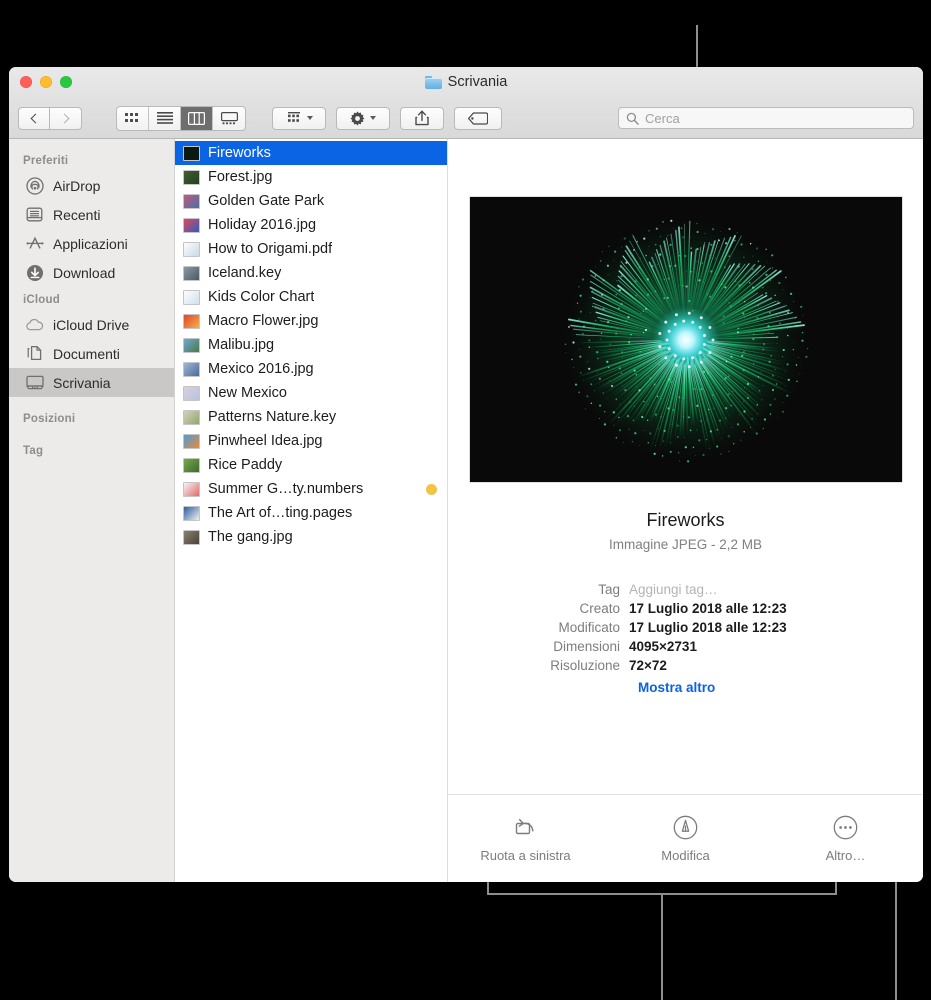  I want to click on metadata-key: Risoluzione, so click(585, 665).